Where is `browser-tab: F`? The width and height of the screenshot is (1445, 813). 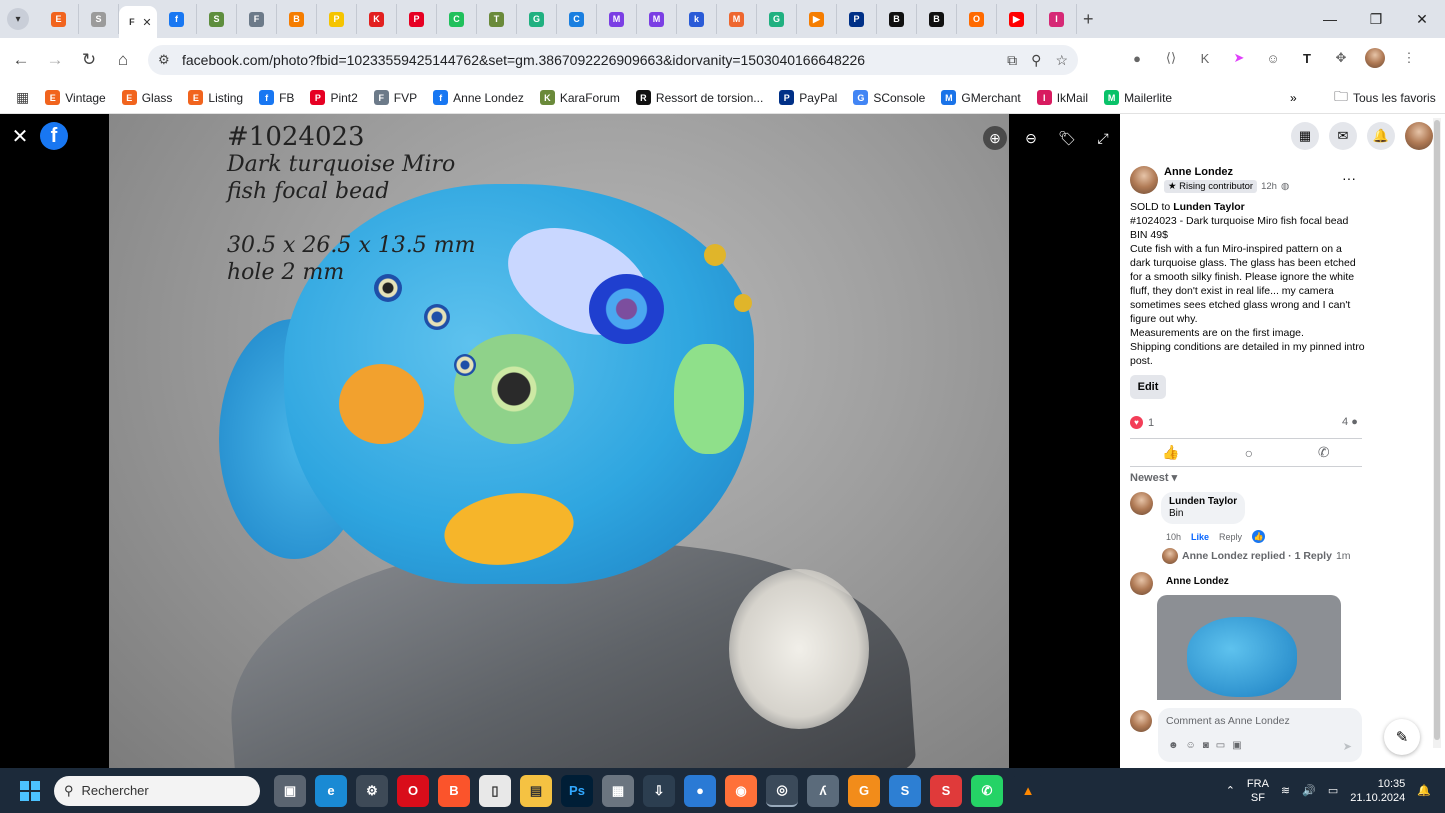 browser-tab: F is located at coordinates (257, 19).